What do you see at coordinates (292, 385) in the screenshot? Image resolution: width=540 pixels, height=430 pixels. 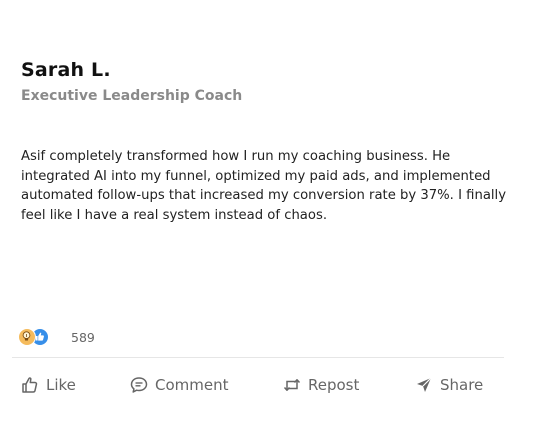 I see `repost-icon` at bounding box center [292, 385].